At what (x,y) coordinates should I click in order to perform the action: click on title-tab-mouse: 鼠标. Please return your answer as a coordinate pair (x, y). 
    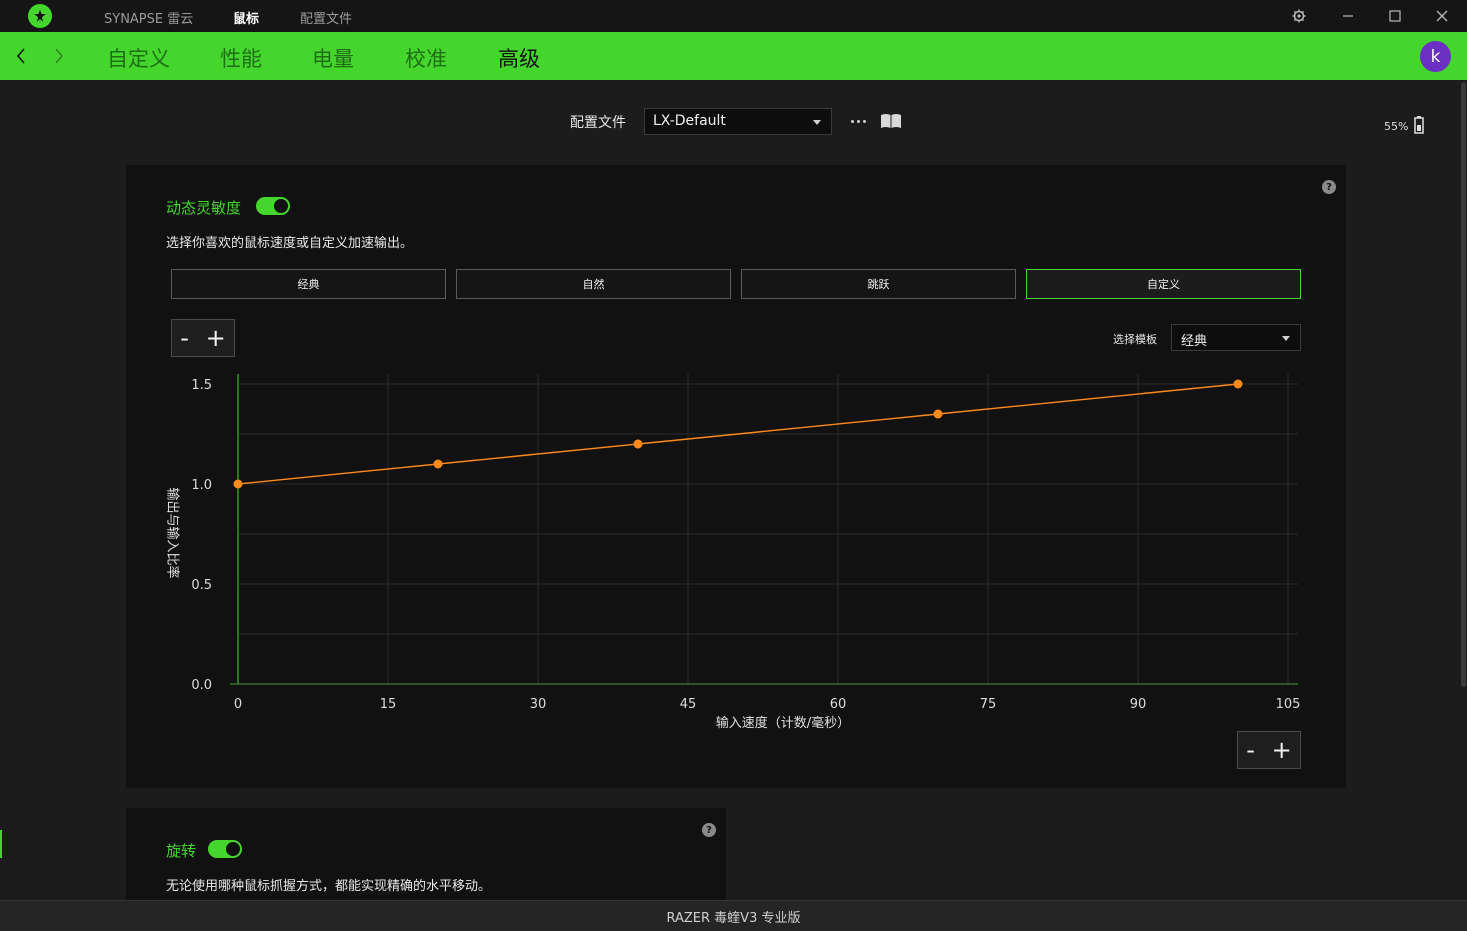
    Looking at the image, I should click on (246, 17).